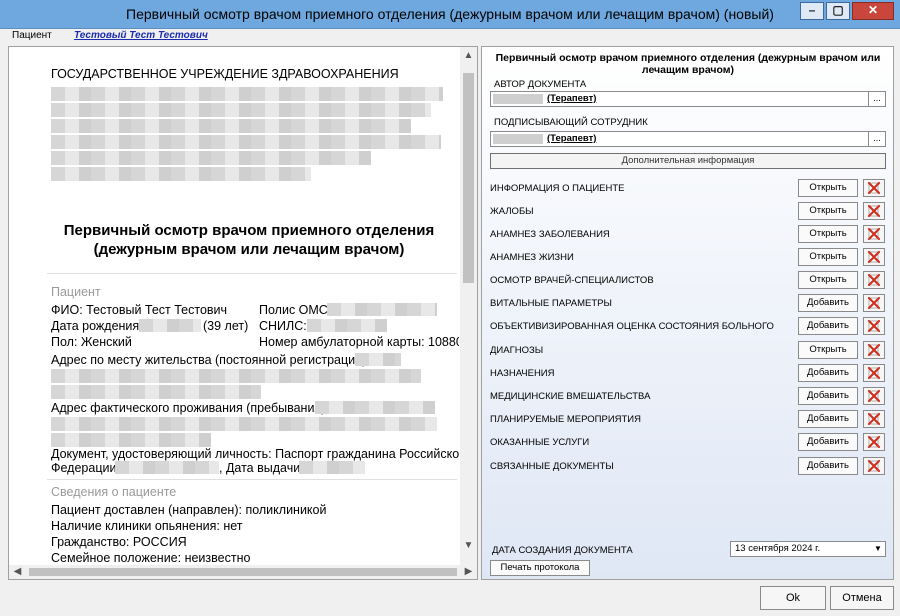 Image resolution: width=900 pixels, height=616 pixels. What do you see at coordinates (551, 303) in the screenshot?
I see `section-name: ВИТАЛЬНЫЕ ПАРАМЕТРЫ` at bounding box center [551, 303].